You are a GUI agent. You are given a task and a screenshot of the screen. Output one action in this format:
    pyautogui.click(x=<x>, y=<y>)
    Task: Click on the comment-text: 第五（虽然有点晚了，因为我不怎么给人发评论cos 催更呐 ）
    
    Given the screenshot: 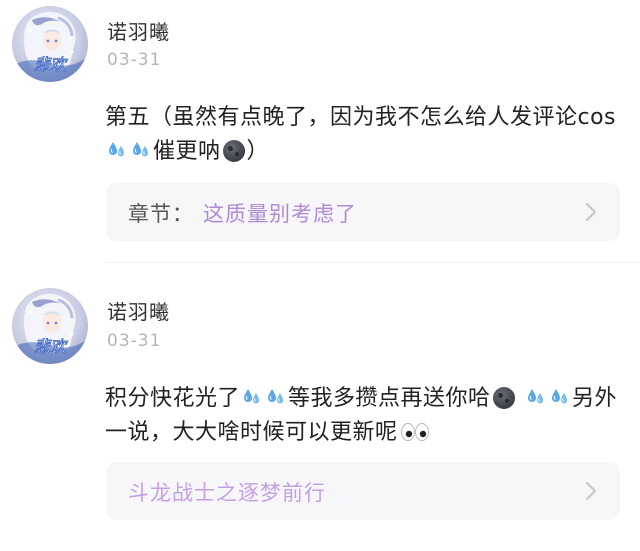 What is the action you would take?
    pyautogui.click(x=362, y=135)
    